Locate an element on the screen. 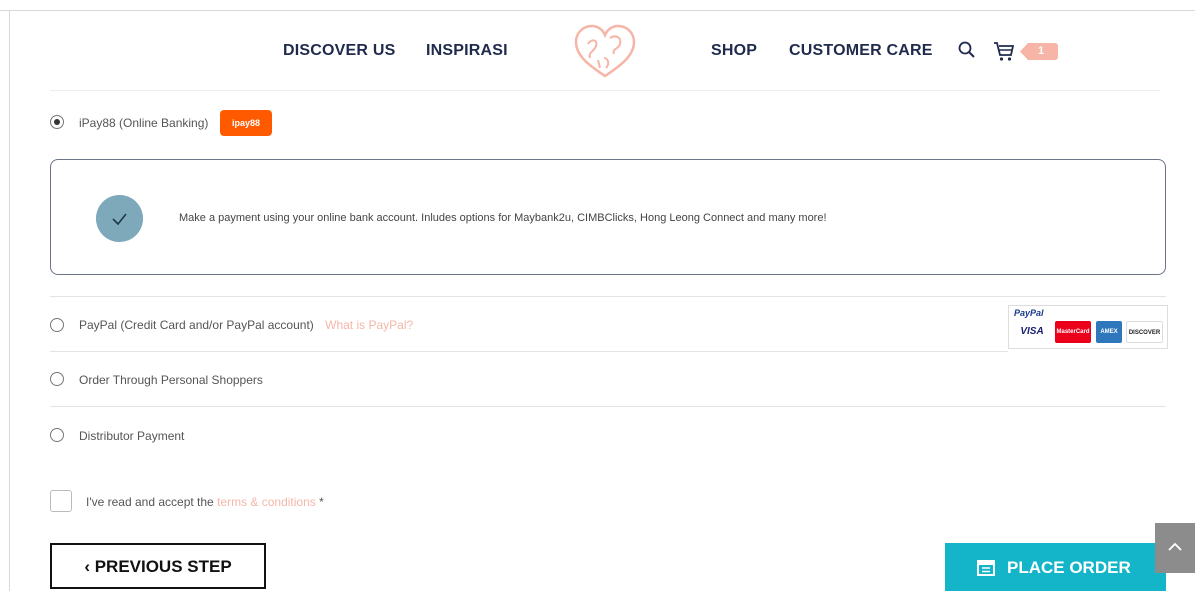 Image resolution: width=1195 pixels, height=591 pixels. paypal-card-logos: PayPal VISA MasterCard AMEX DISCOVER is located at coordinates (1088, 327).